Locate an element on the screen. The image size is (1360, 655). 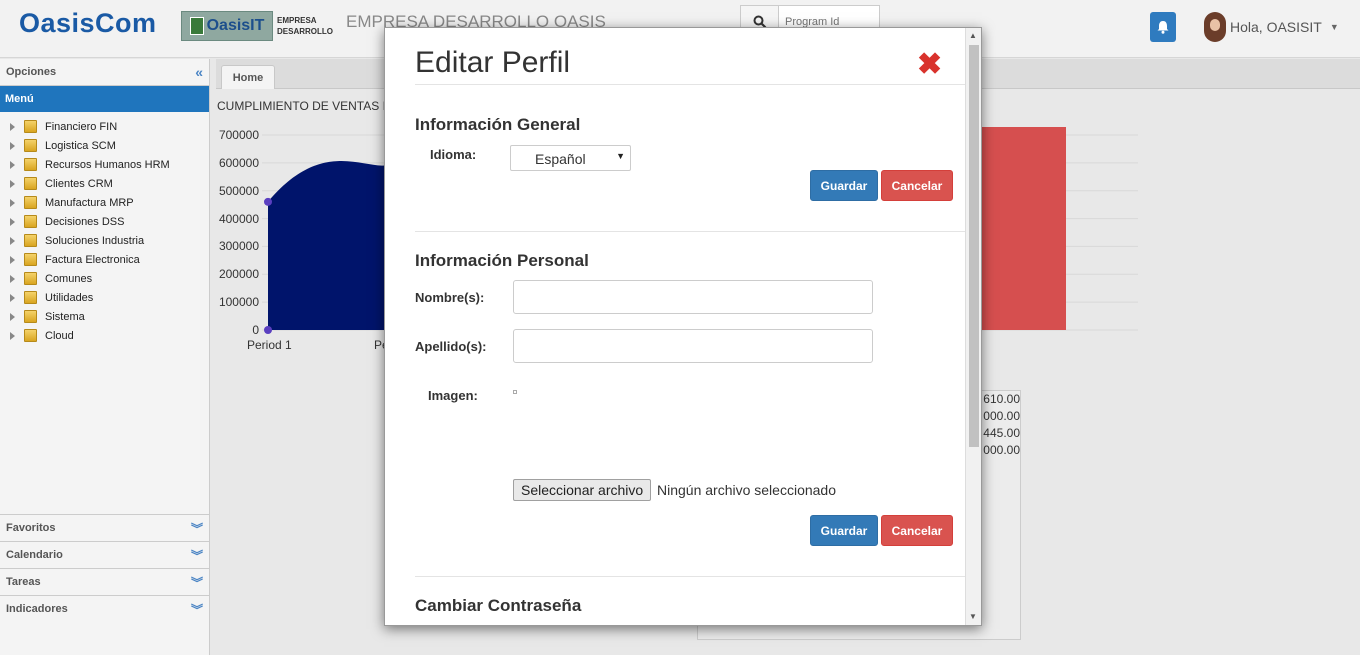
idioma-selected-value: Español is located at coordinates (560, 159).